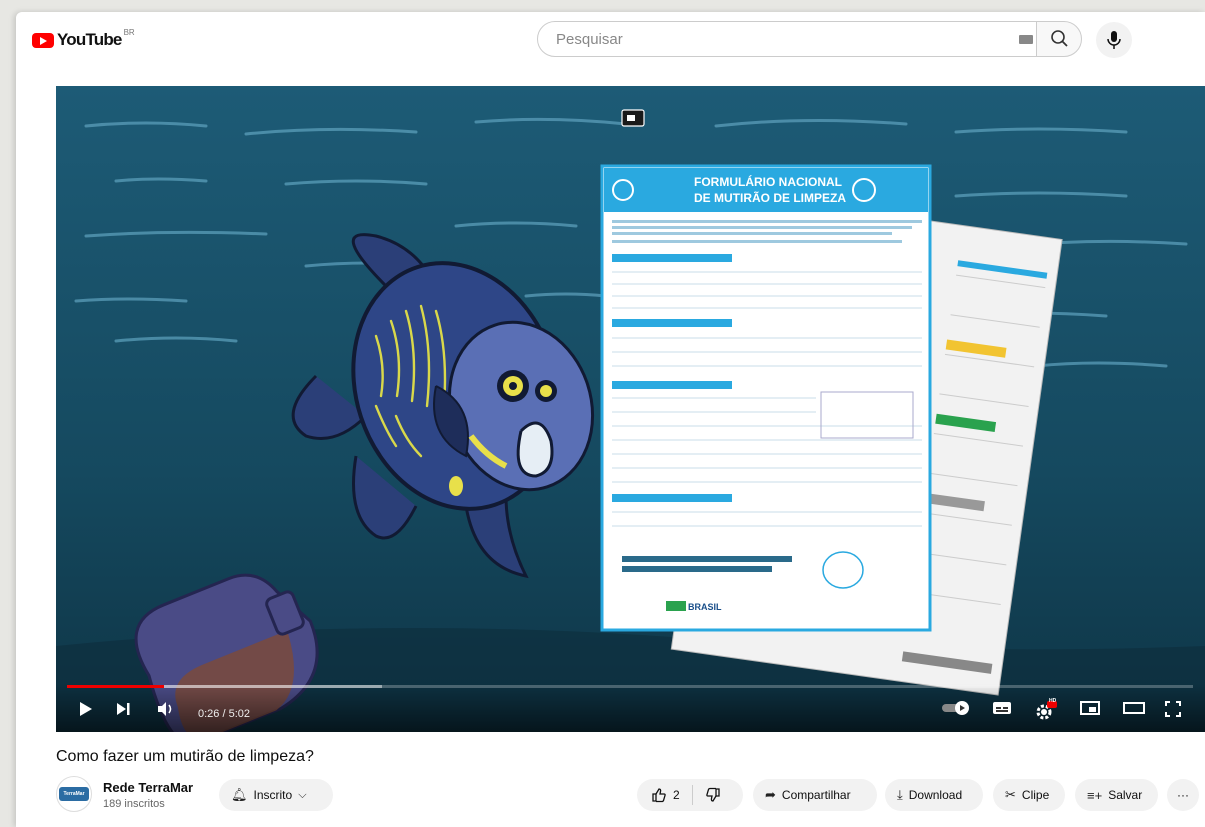  Describe the element at coordinates (1002, 708) in the screenshot. I see `subtitles-icon` at that location.